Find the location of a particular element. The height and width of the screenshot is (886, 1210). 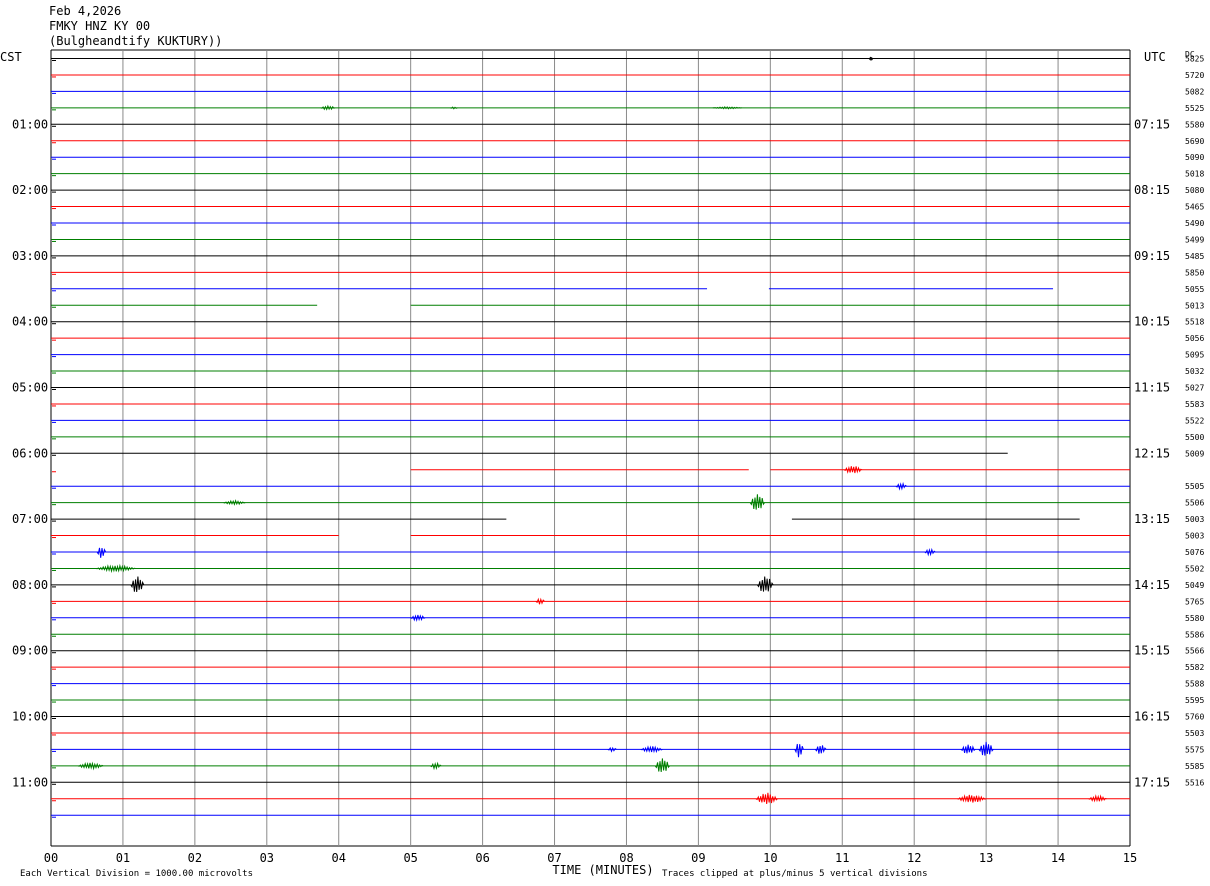

dc-offset-value: 5080 is located at coordinates (1194, 190).